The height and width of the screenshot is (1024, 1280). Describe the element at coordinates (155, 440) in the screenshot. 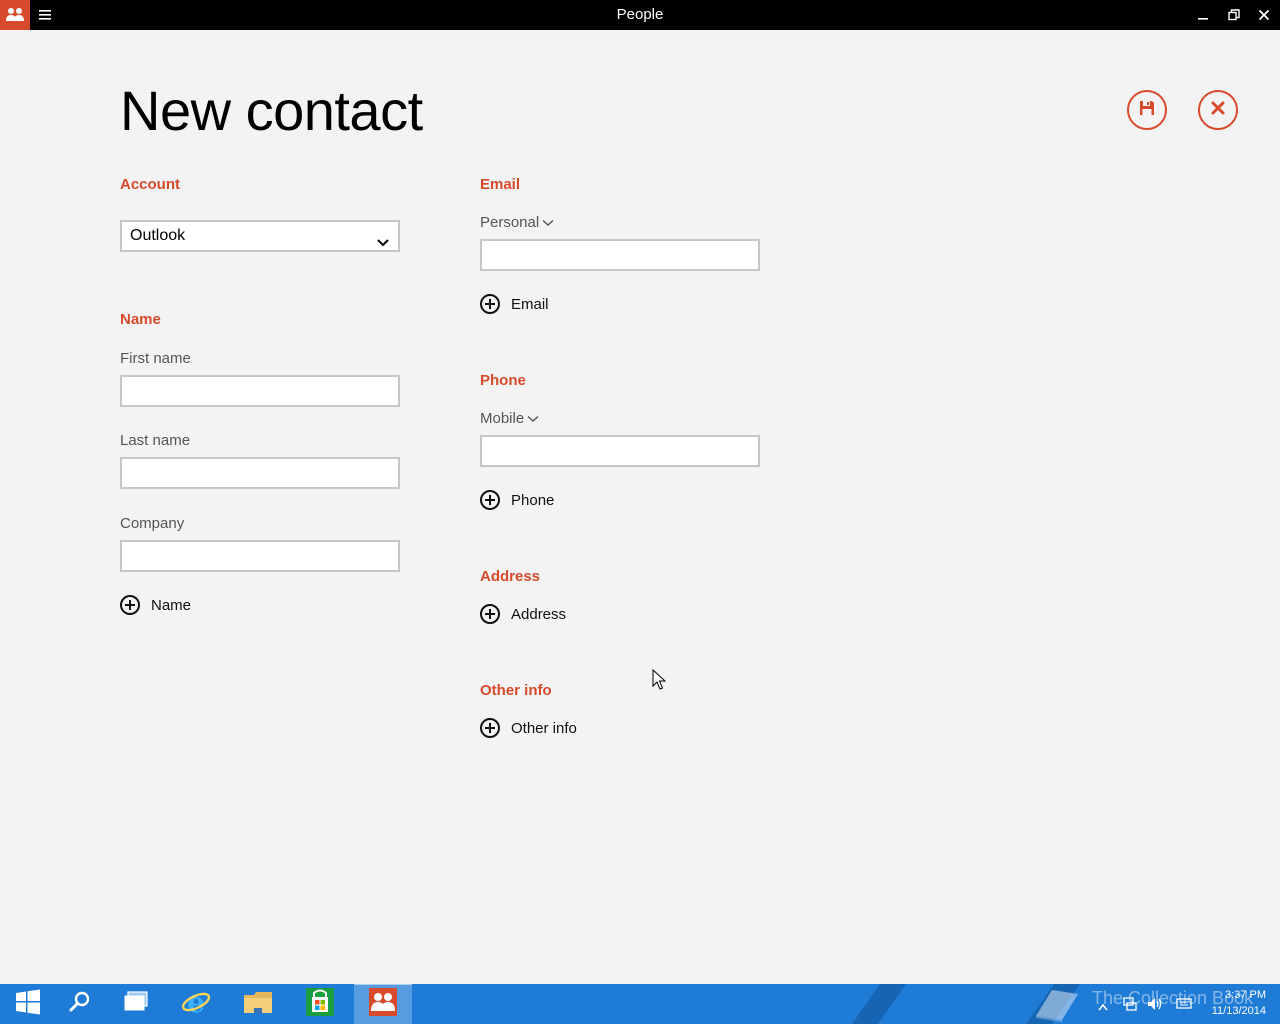

I see `last-name-label: Last name` at that location.